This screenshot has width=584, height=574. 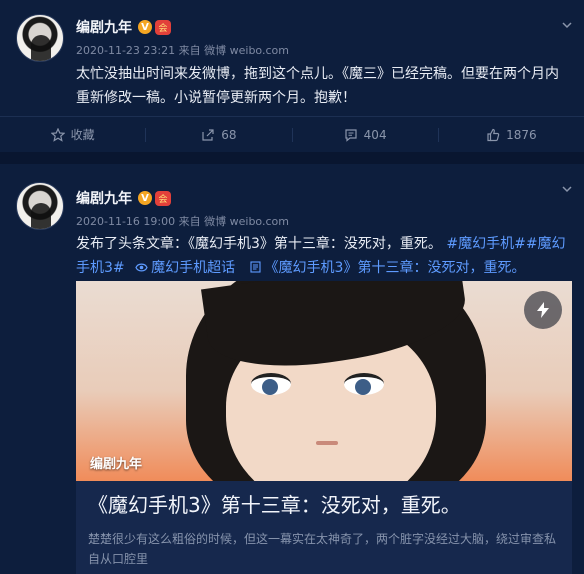 I want to click on comment-icon, so click(x=351, y=135).